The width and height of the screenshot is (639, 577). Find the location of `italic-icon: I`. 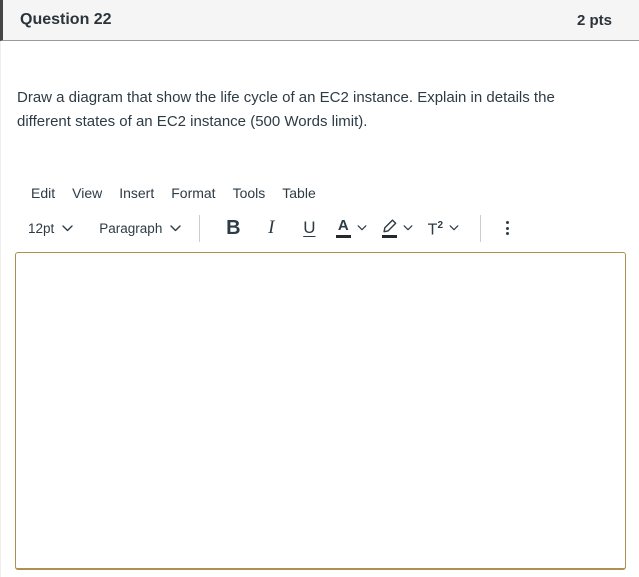

italic-icon: I is located at coordinates (271, 227).